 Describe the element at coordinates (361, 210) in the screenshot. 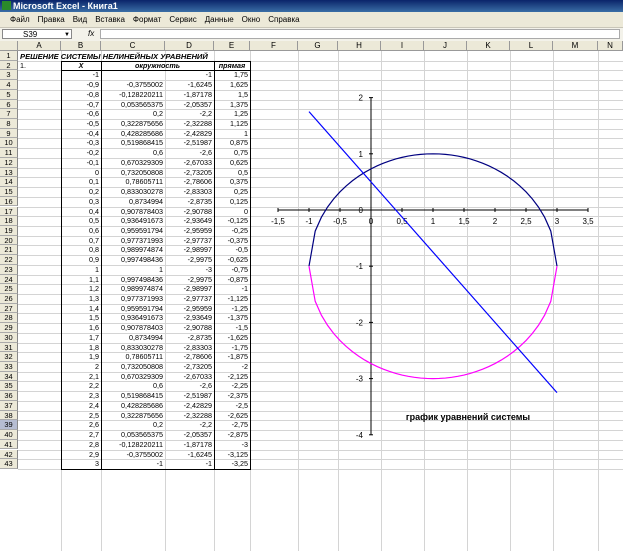

I see `y-tick-label: 0` at that location.